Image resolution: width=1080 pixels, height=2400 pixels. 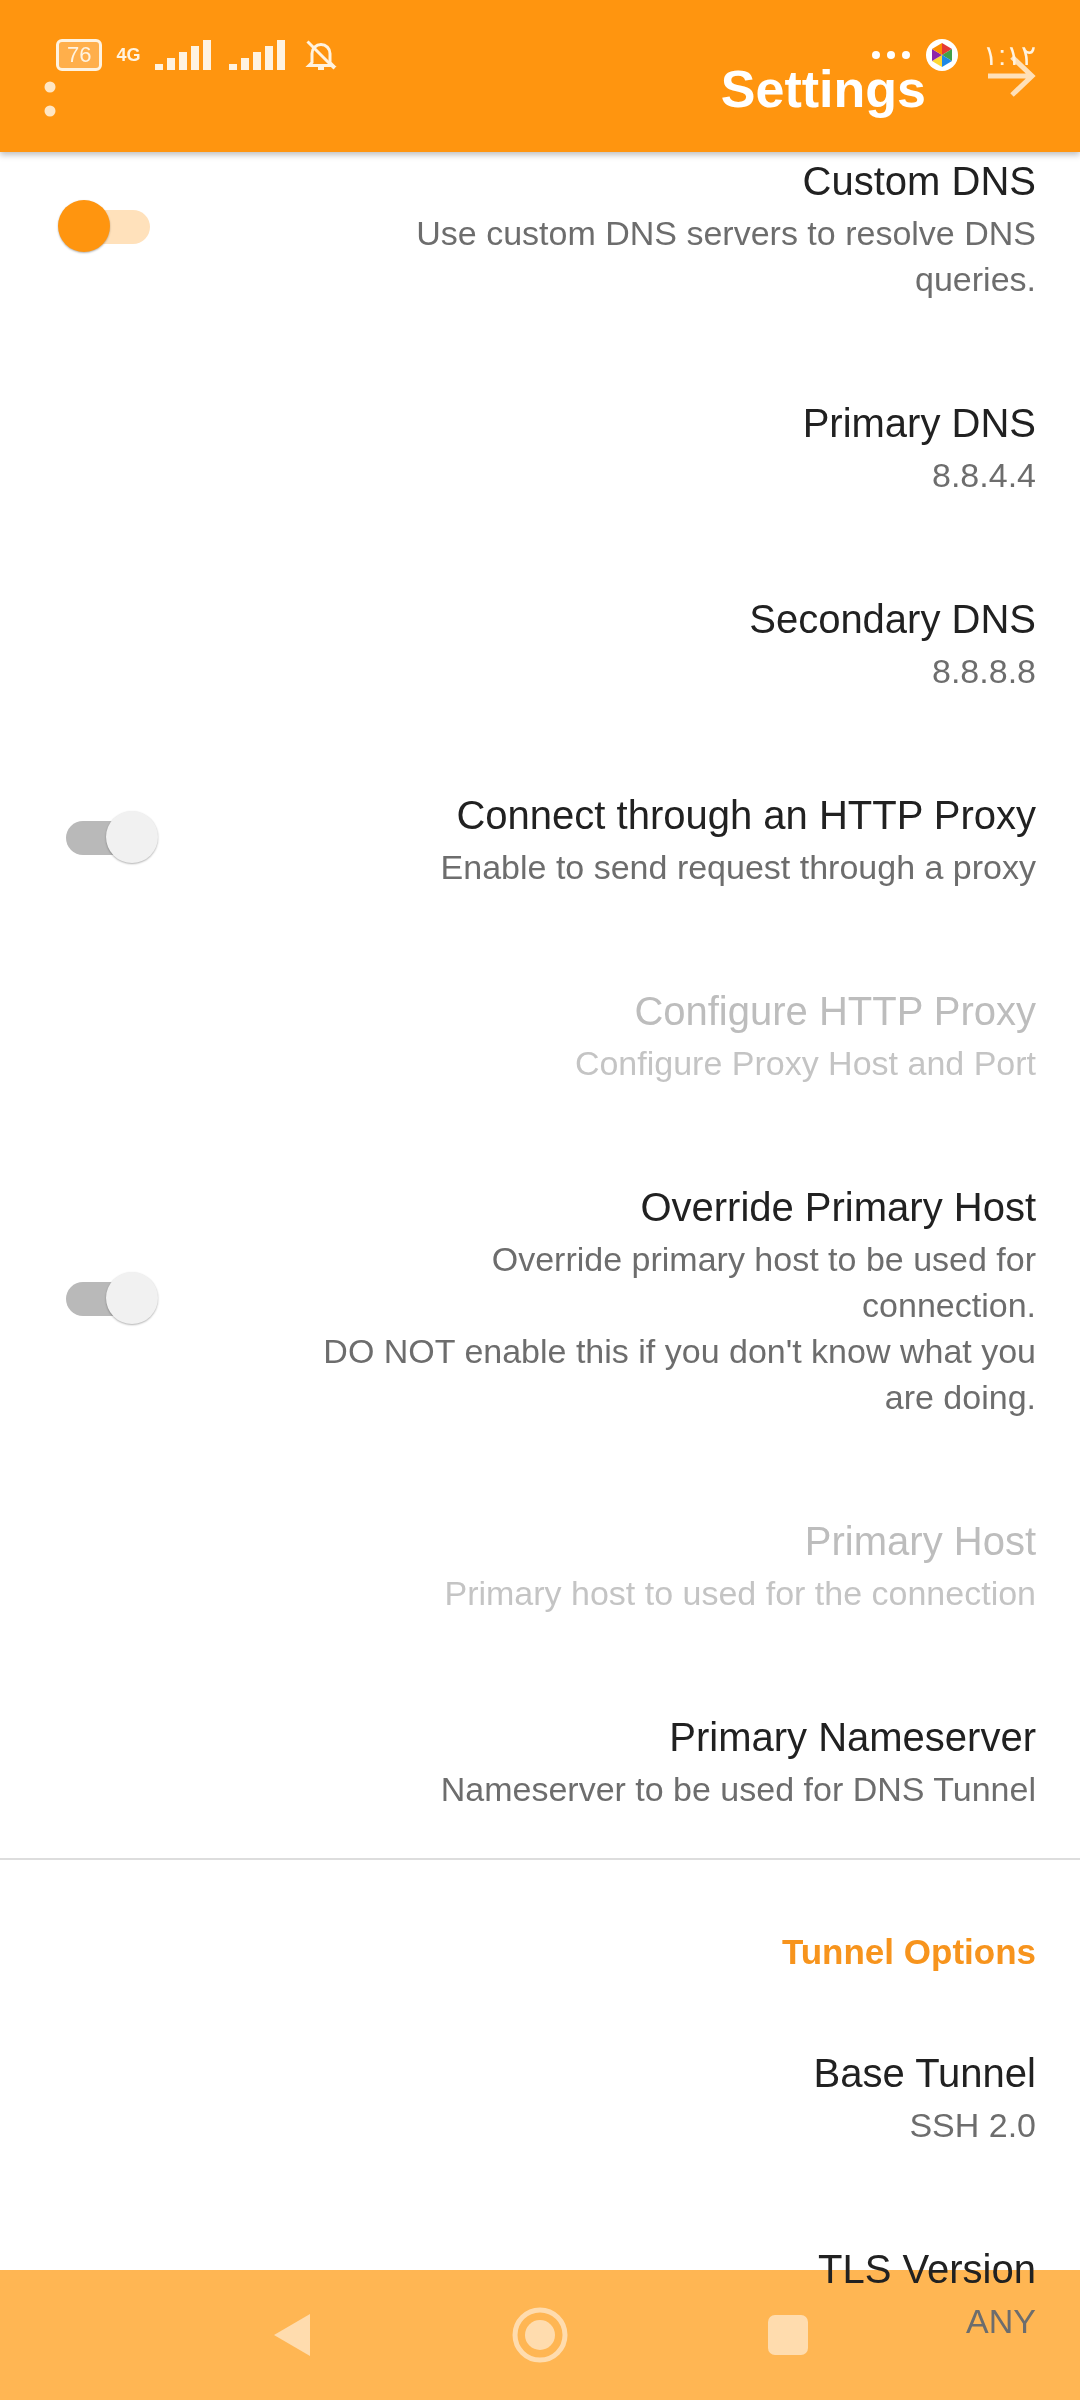 I want to click on clock-time: ١:١٢, so click(x=1009, y=55).